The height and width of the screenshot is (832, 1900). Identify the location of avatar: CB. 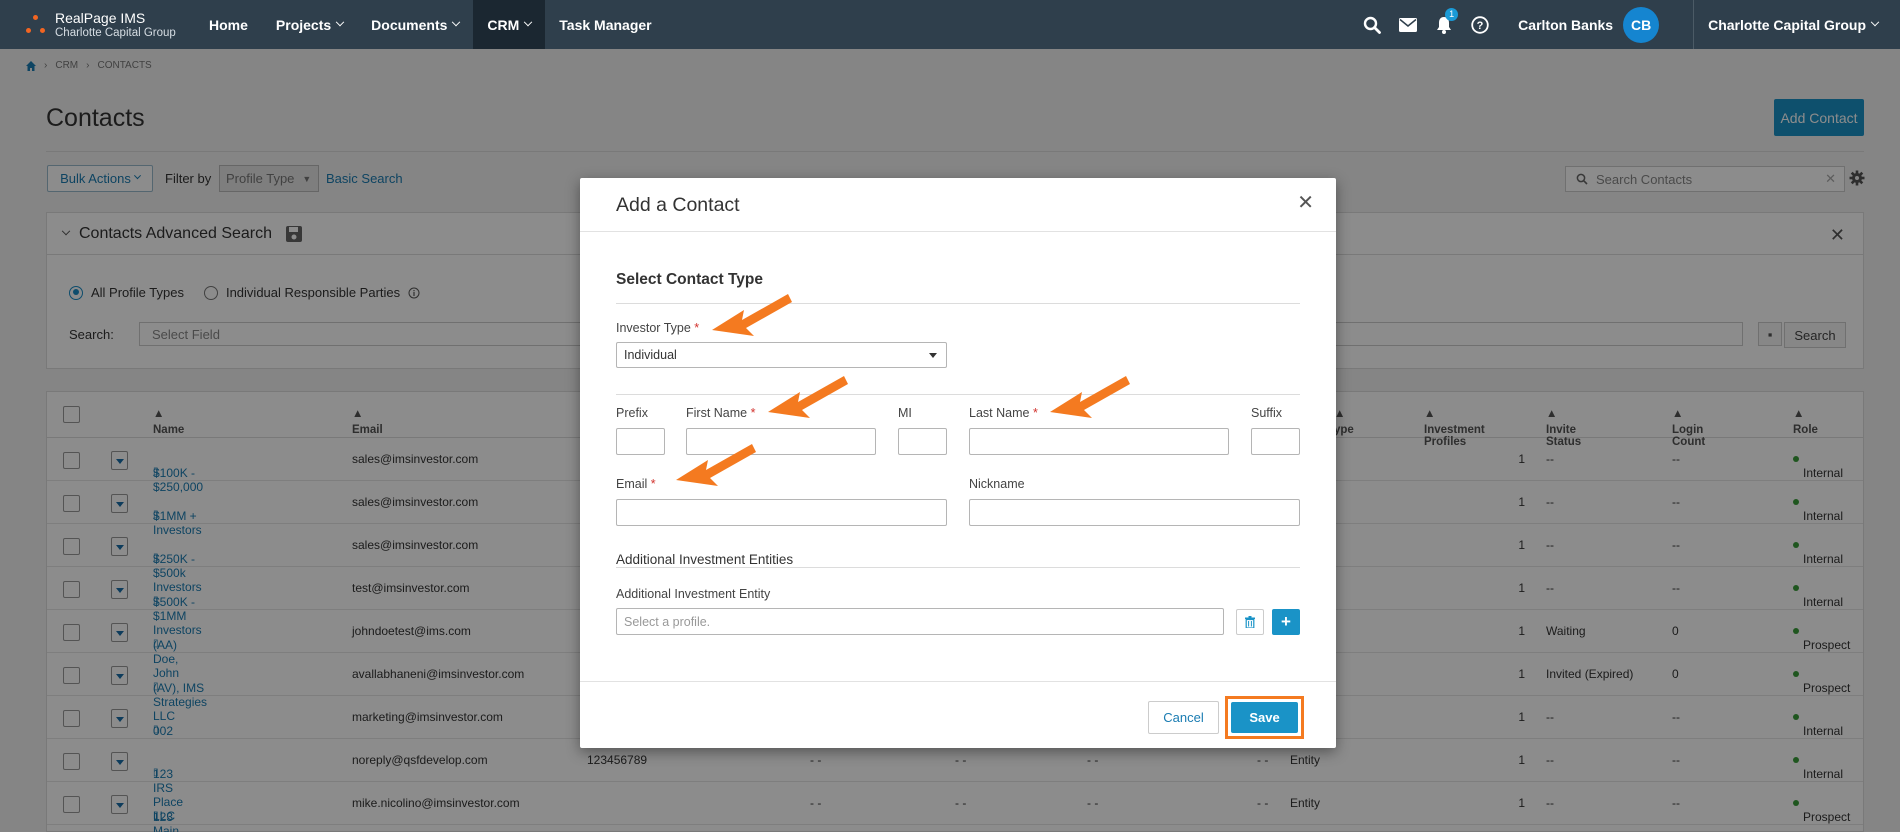
(1641, 24).